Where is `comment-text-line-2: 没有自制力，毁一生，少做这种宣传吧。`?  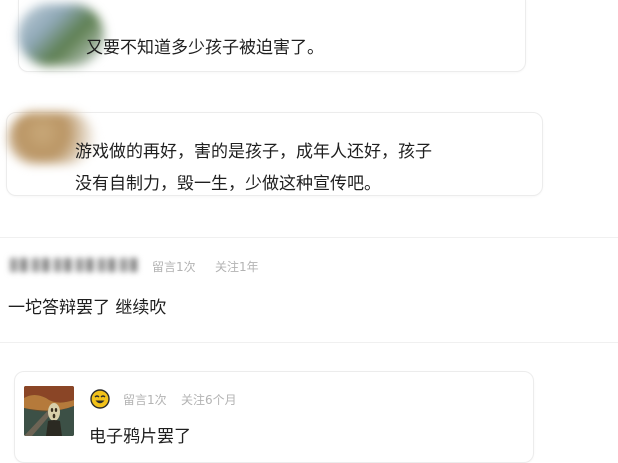
comment-text-line-2: 没有自制力，毁一生，少做这种宣传吧。 is located at coordinates (228, 184).